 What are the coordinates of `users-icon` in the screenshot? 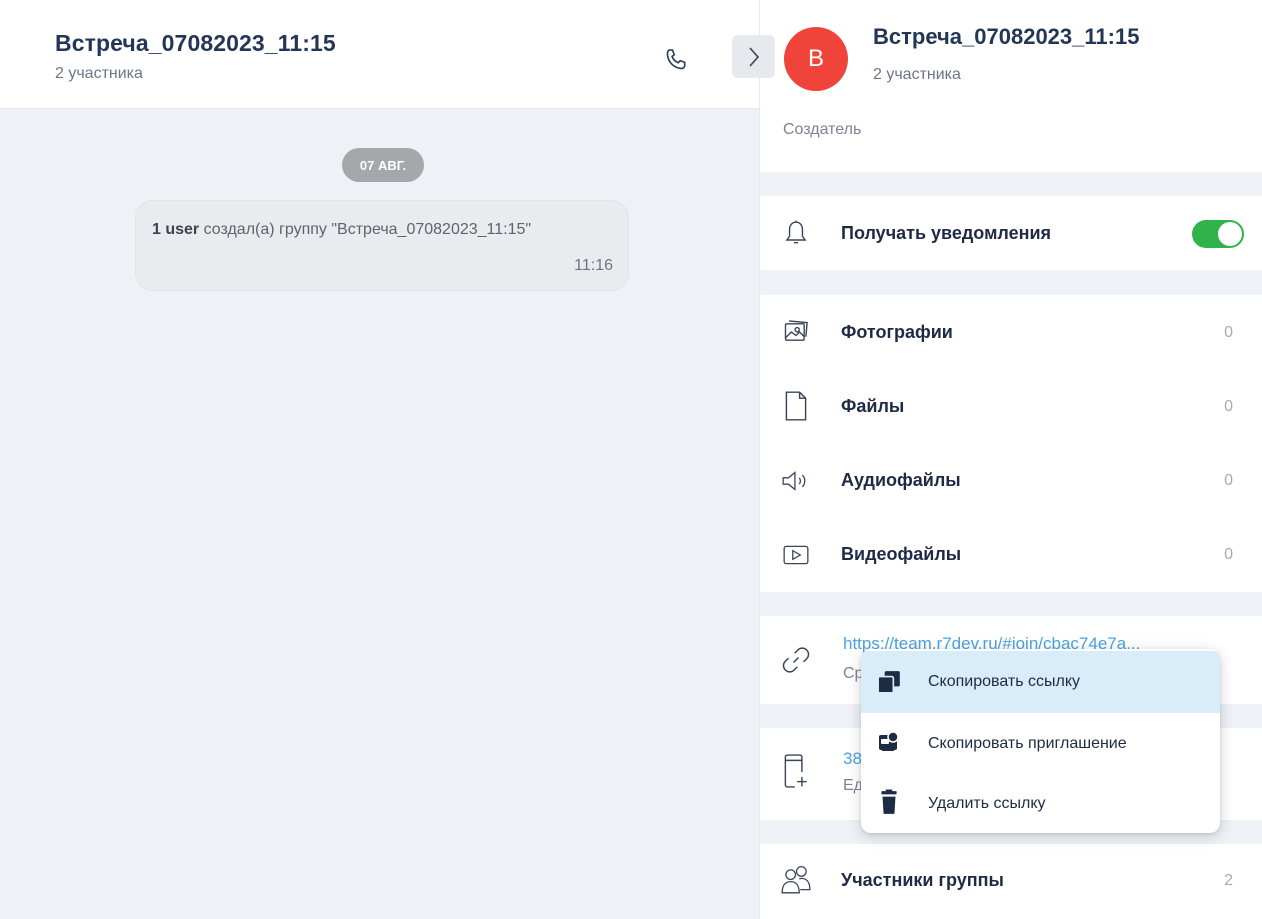 It's located at (796, 880).